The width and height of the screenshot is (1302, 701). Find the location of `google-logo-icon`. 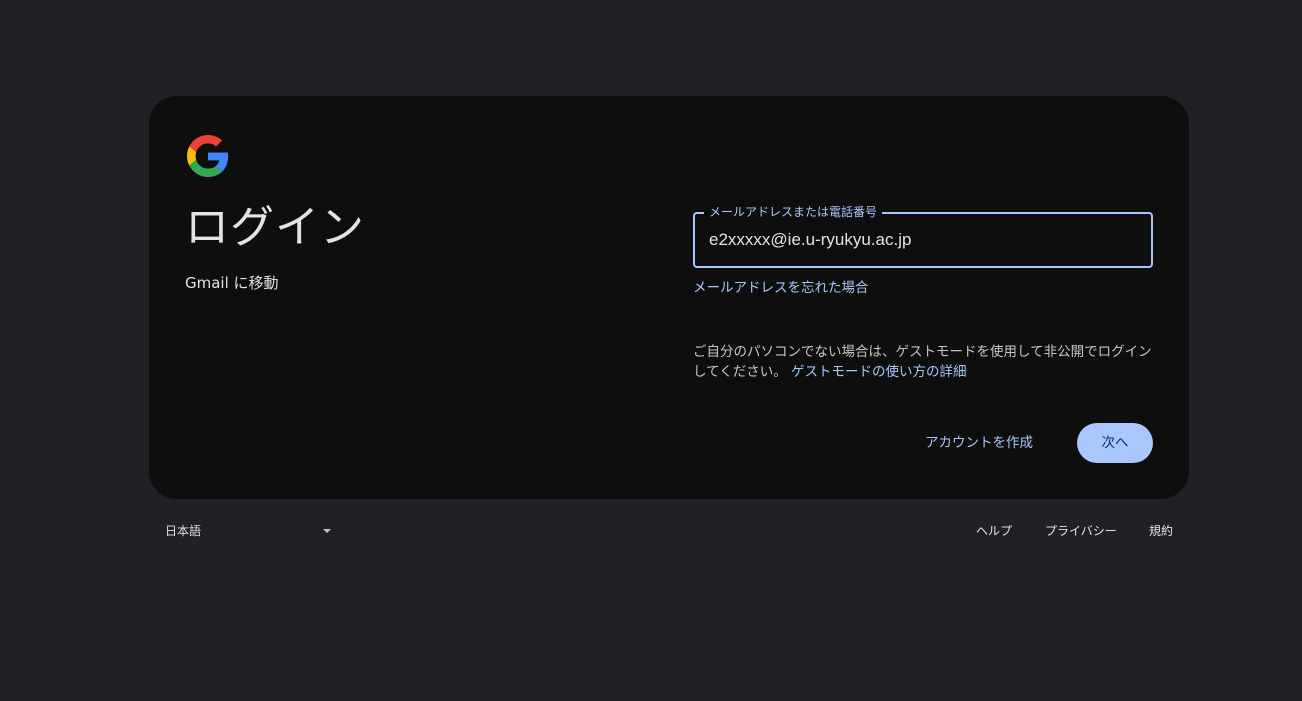

google-logo-icon is located at coordinates (208, 156).